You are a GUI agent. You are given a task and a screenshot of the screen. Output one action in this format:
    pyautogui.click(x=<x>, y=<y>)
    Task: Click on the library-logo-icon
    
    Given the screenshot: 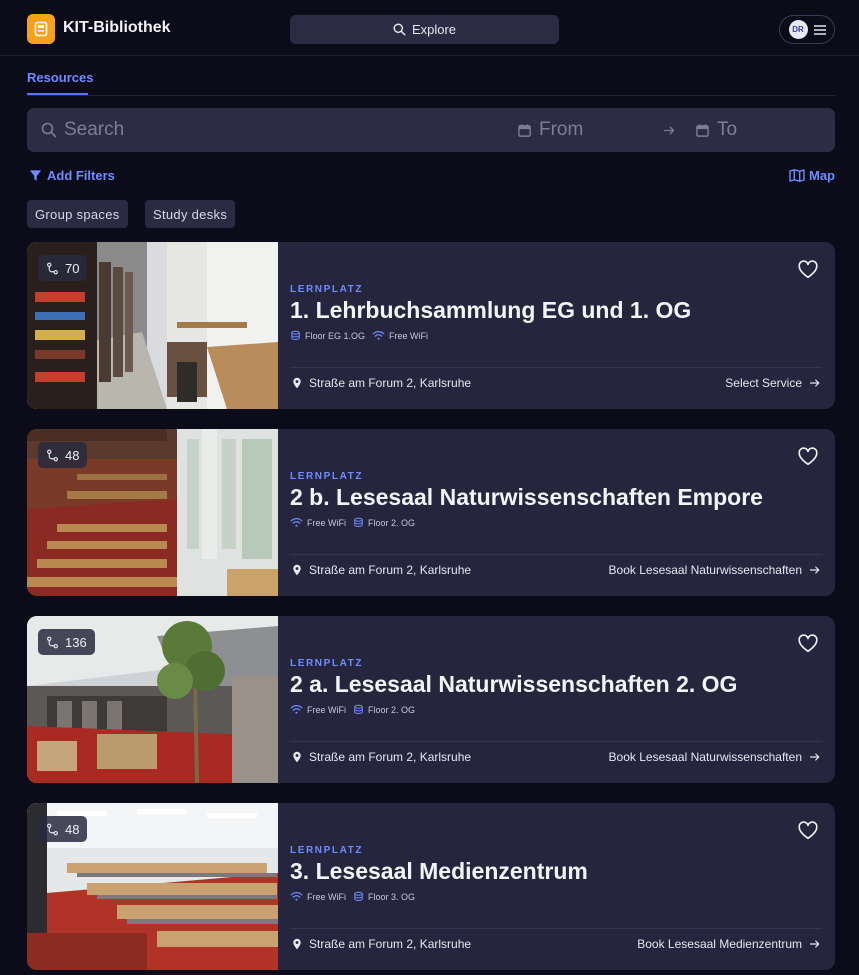 What is the action you would take?
    pyautogui.click(x=41, y=29)
    